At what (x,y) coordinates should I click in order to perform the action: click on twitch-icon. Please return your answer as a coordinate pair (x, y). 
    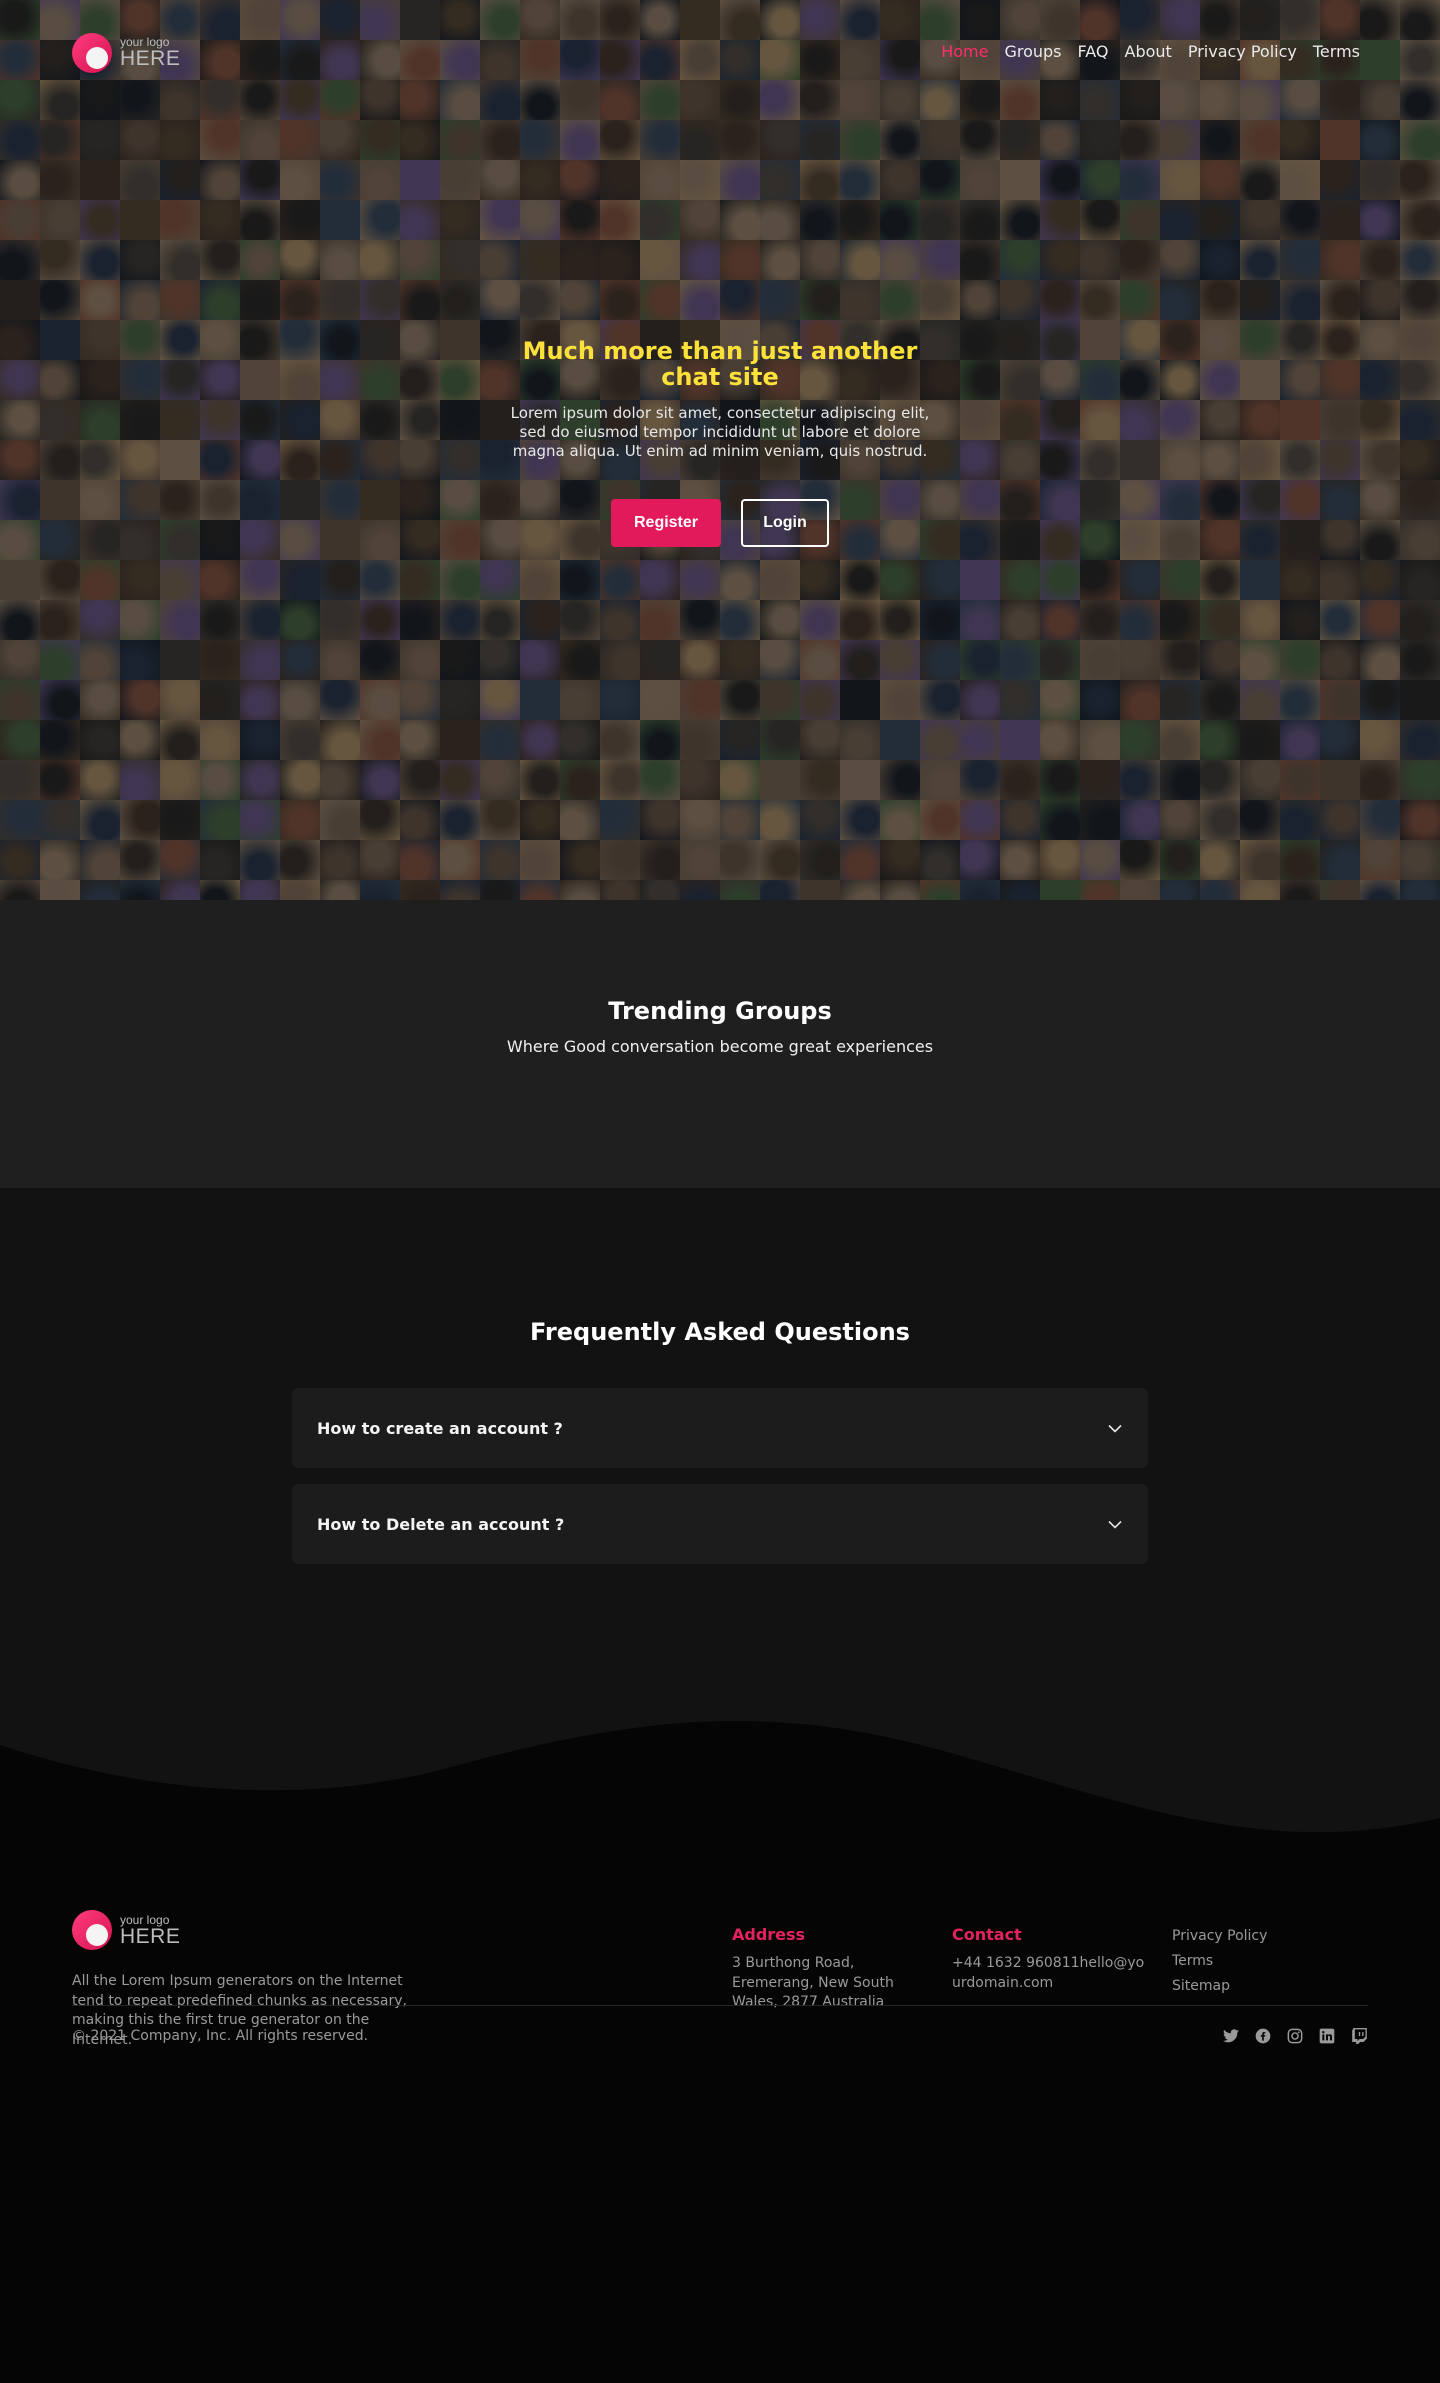
    Looking at the image, I should click on (1359, 2036).